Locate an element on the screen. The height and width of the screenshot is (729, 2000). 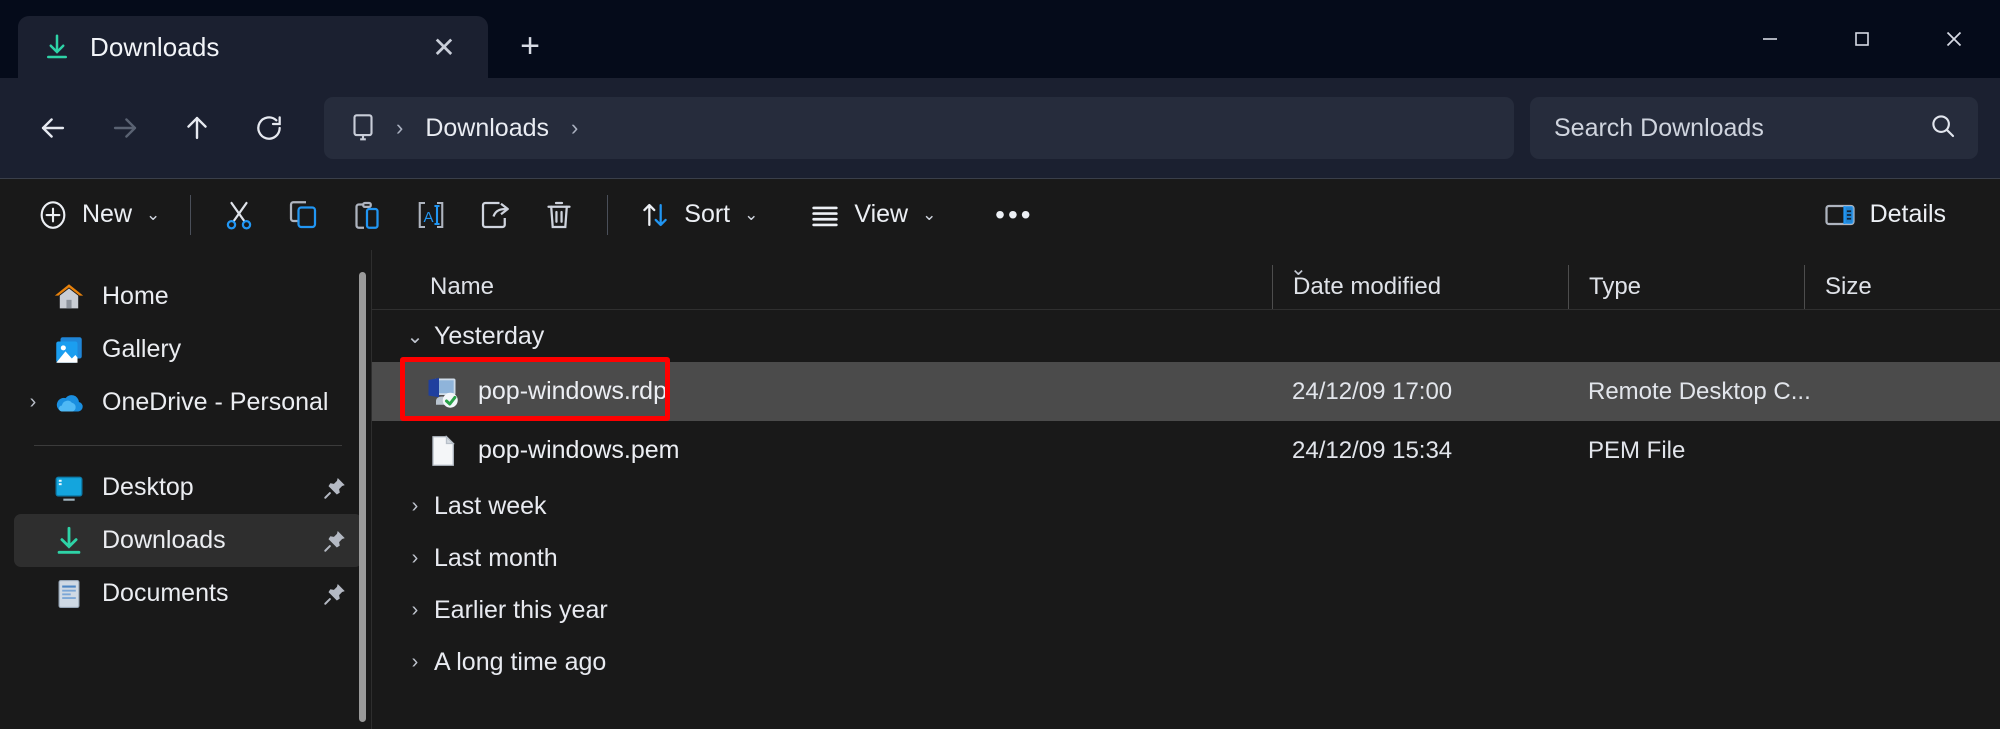
refresh-button is located at coordinates (269, 128).